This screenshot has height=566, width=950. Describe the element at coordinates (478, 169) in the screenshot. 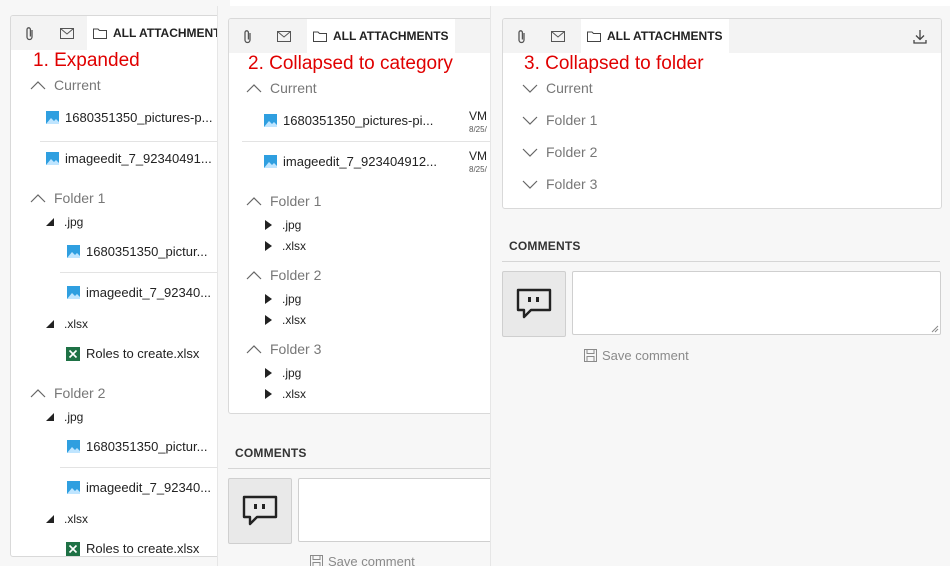

I see `file-meta-date: 8/25/` at that location.